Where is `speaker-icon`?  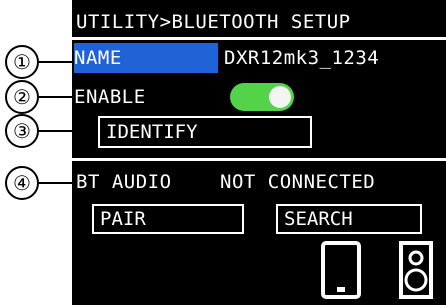 speaker-icon is located at coordinates (416, 272).